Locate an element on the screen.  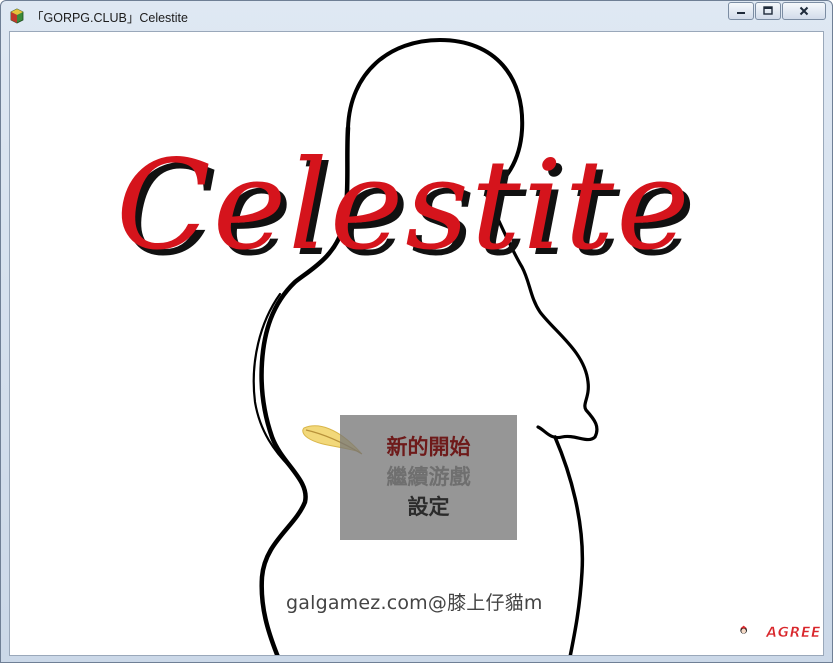
maximize-icon is located at coordinates (768, 10).